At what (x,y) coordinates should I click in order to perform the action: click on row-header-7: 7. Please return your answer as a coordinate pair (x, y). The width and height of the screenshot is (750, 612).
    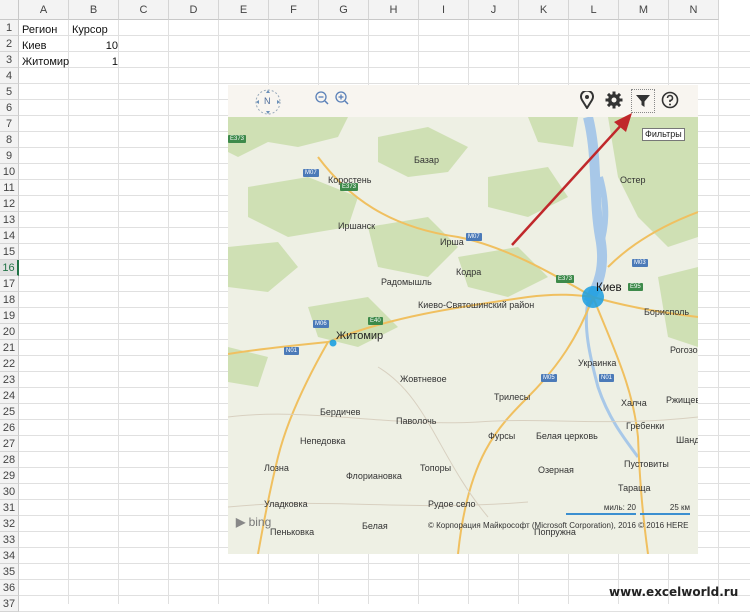
    Looking at the image, I should click on (9, 124).